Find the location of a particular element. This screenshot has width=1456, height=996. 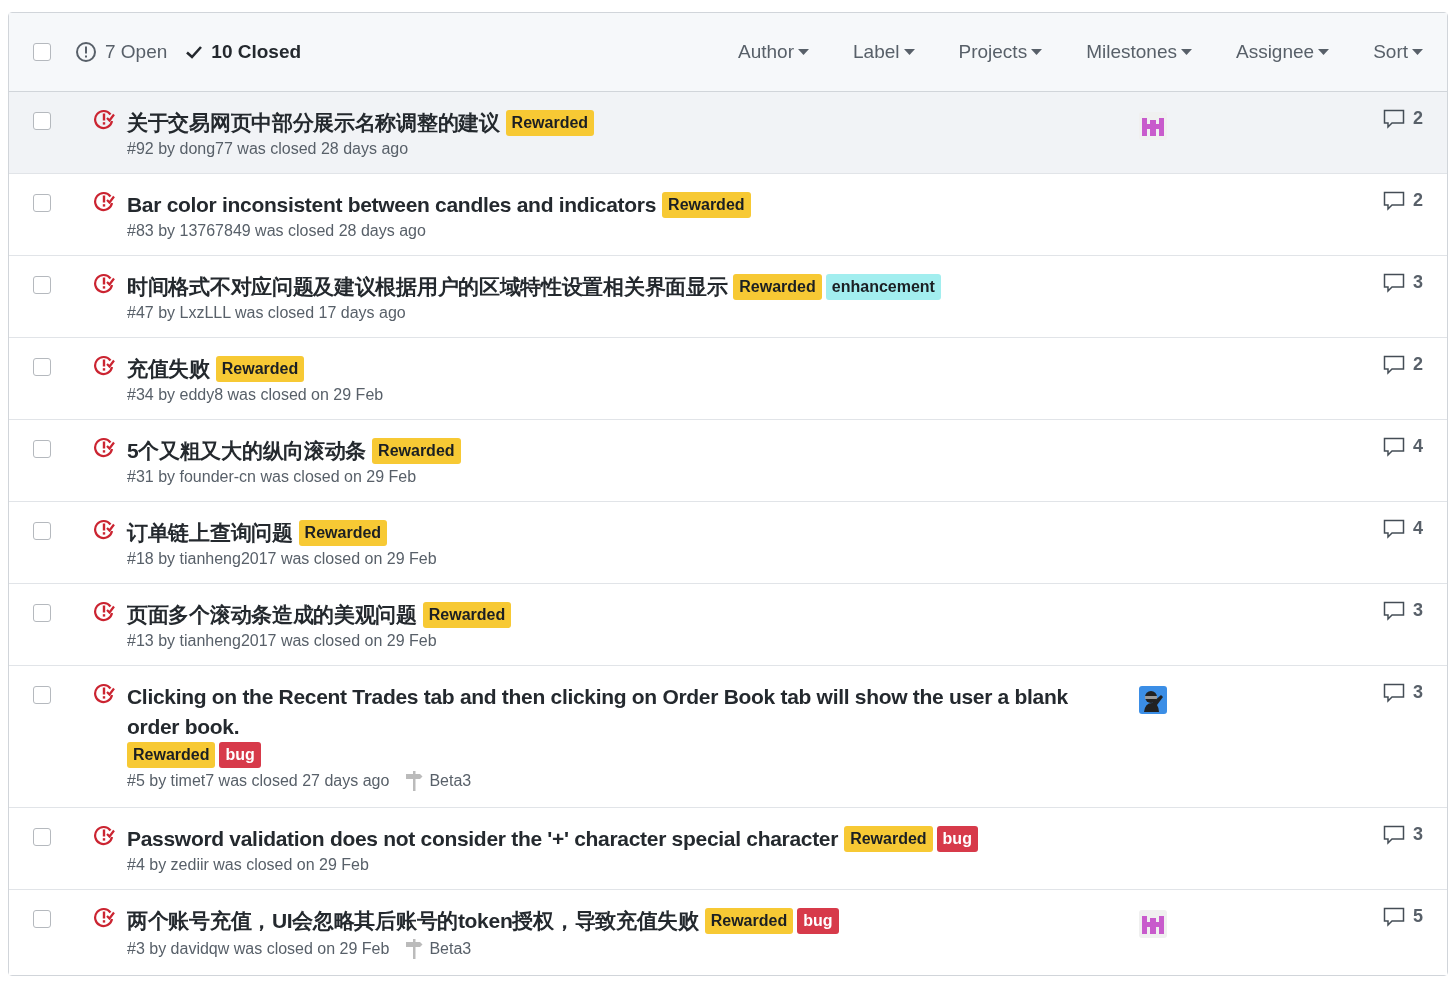

closed-issues-tab: 10 Closed is located at coordinates (243, 52).